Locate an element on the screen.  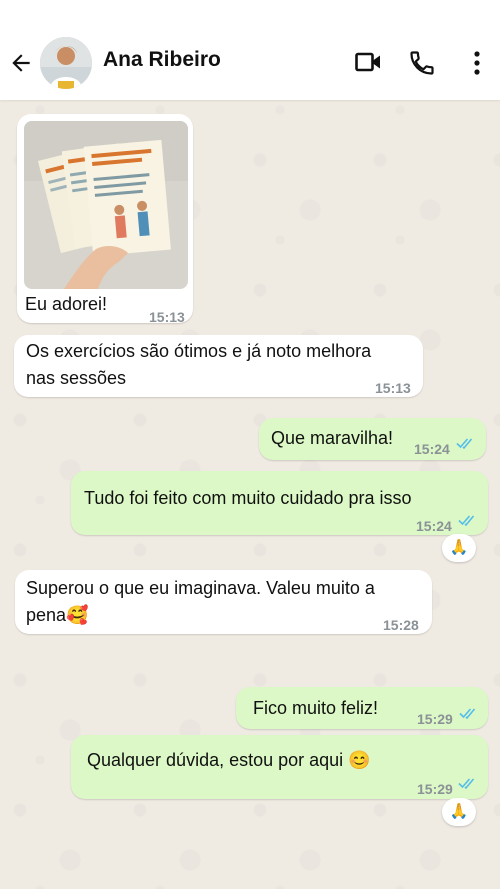
message-bubble: Que maravilha! 15:24 is located at coordinates (372, 439).